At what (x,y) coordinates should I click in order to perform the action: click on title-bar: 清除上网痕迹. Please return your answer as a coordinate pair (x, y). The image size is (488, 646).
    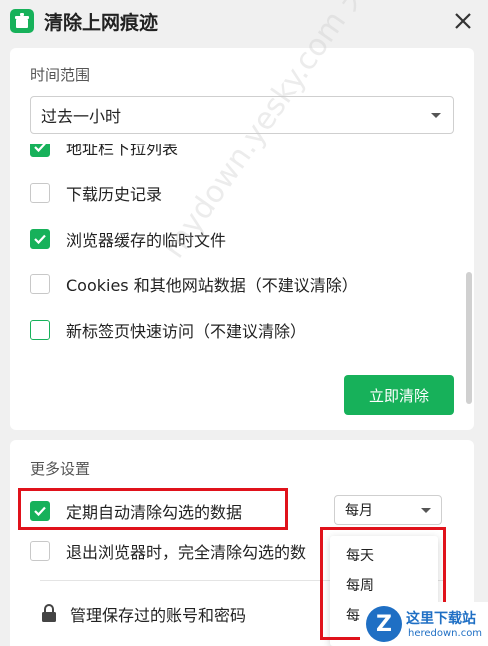
    Looking at the image, I should click on (244, 21).